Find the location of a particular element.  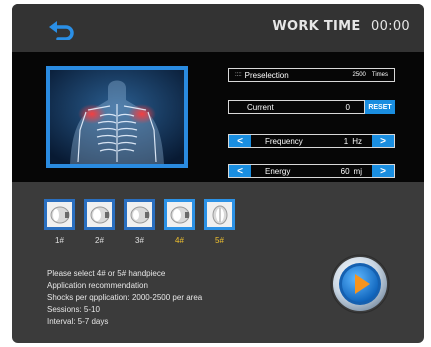

work-time: WORK TIME 00:00 is located at coordinates (341, 26).